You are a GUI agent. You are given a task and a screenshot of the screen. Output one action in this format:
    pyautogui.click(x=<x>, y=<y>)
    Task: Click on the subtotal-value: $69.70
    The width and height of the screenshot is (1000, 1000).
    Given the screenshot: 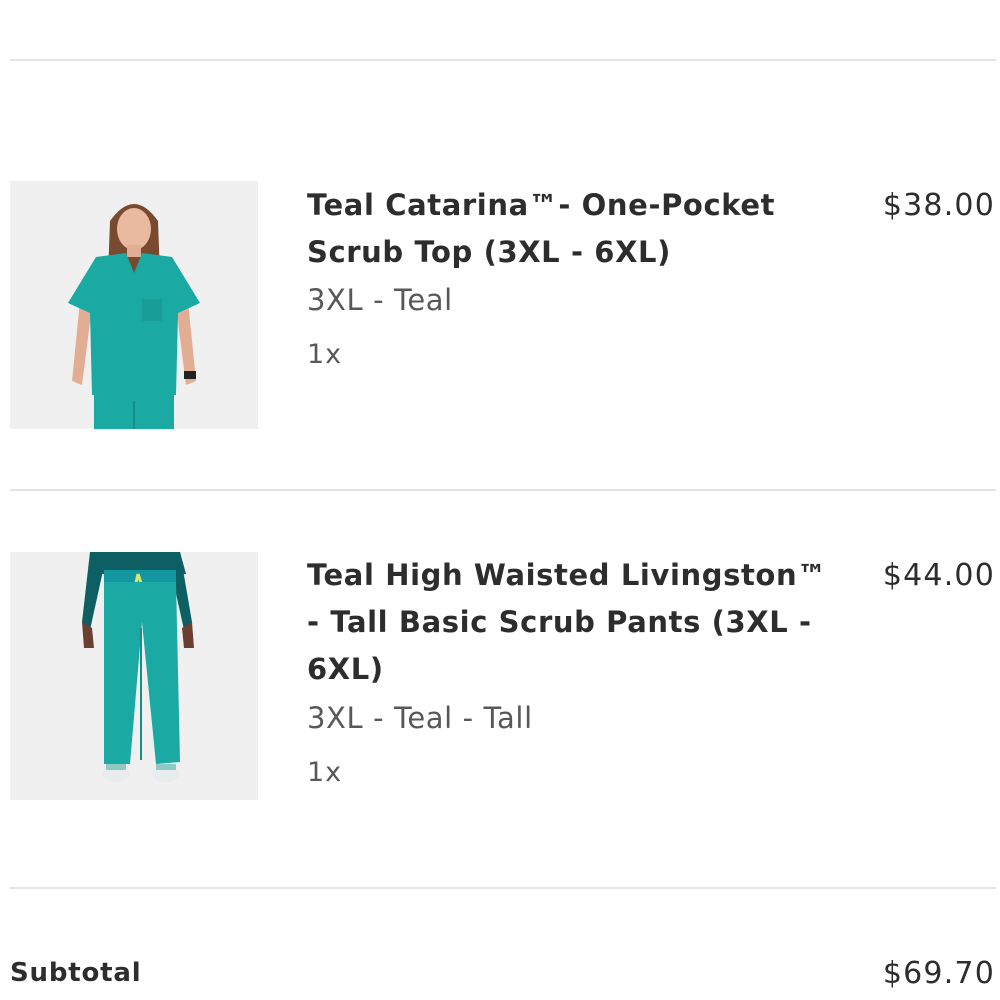 What is the action you would take?
    pyautogui.click(x=938, y=973)
    